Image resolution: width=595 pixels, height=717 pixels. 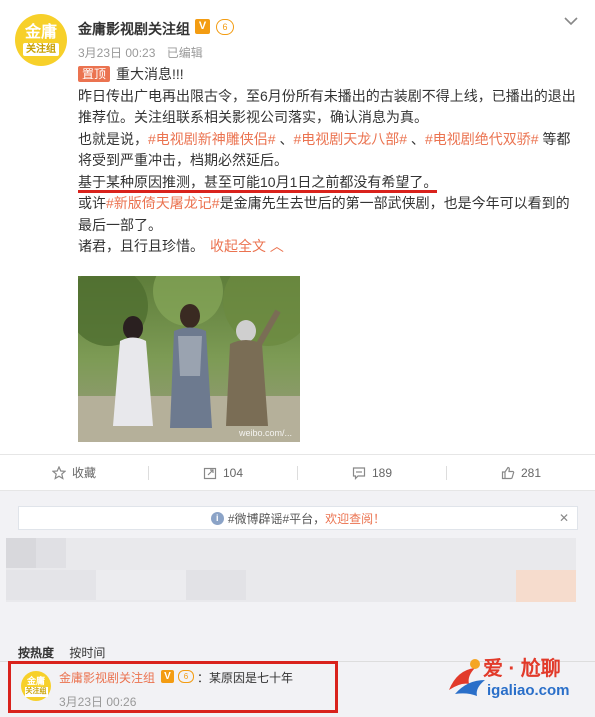 I want to click on author-name: 金庸影视剧关注组, so click(x=134, y=29).